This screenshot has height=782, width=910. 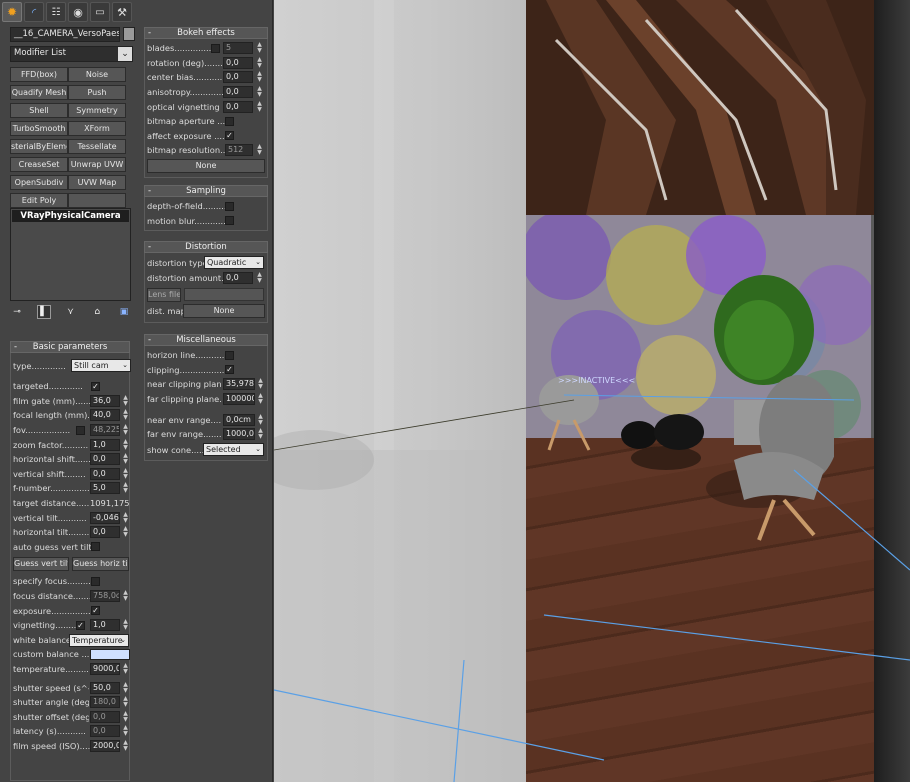 I want to click on modifier-button-empty, so click(x=97, y=200).